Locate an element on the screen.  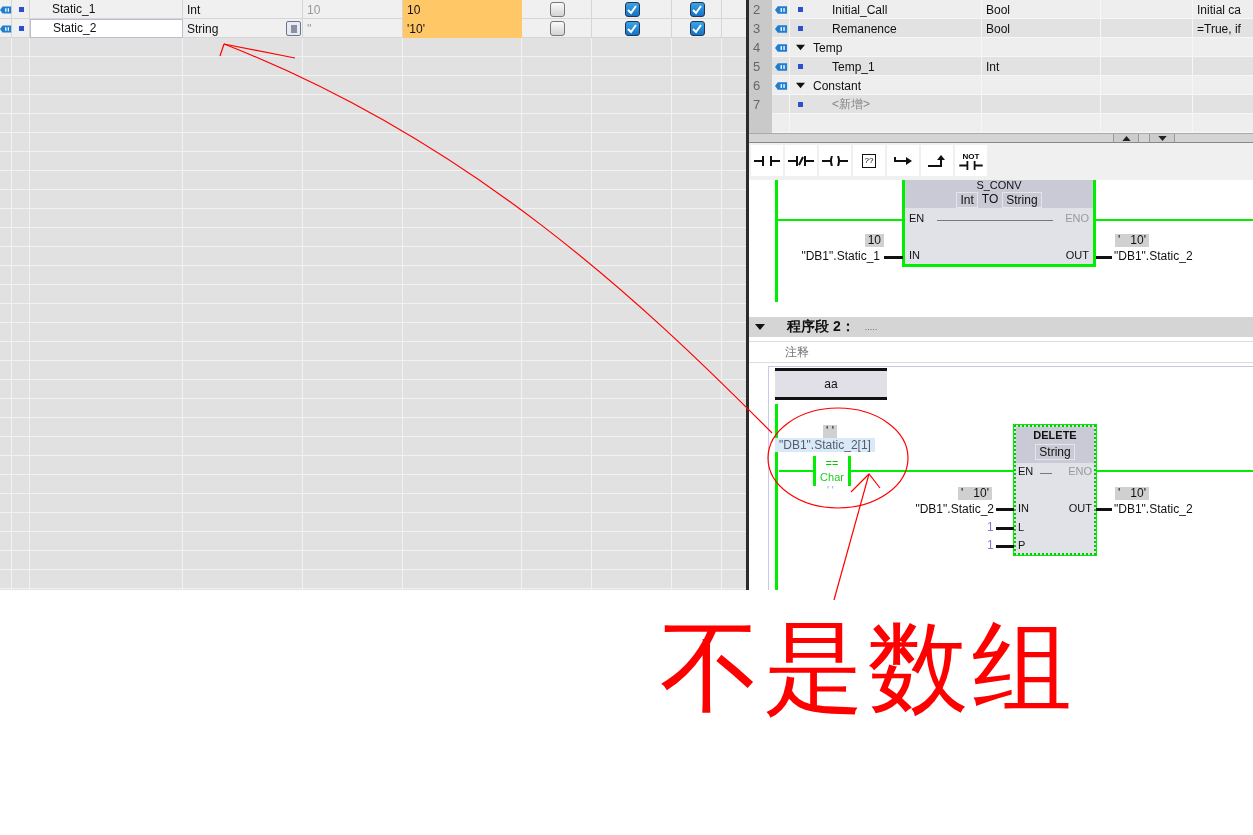
pin-label: L is located at coordinates (1021, 527).